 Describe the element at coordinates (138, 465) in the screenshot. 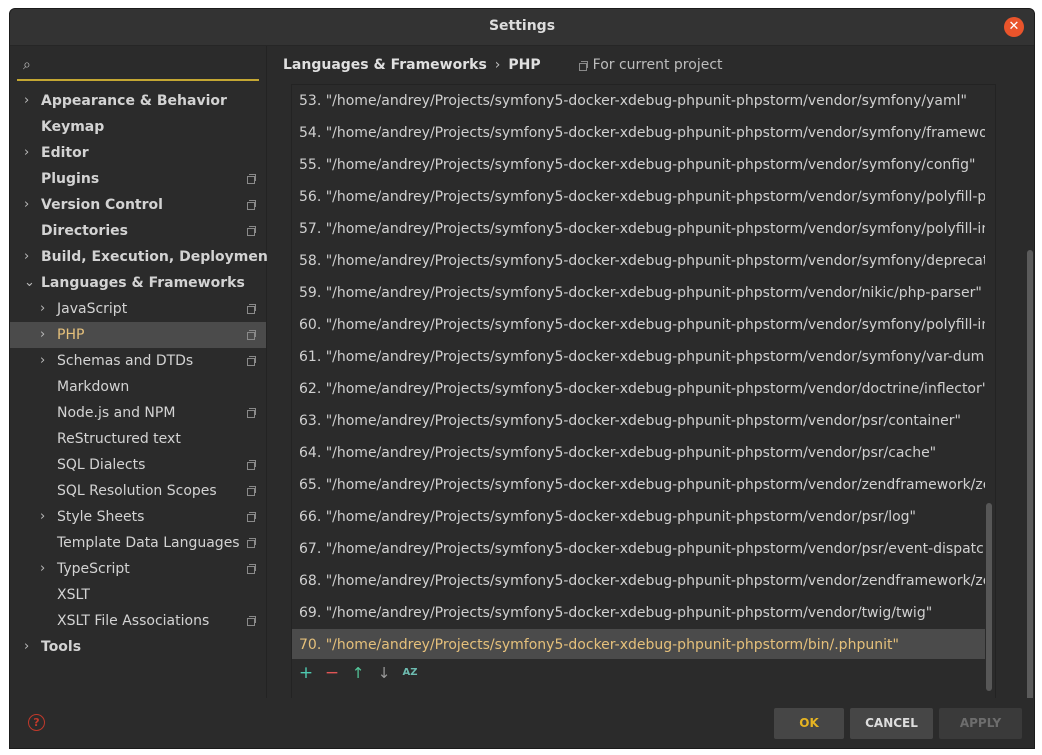

I see `sidebar-item: SQL Dialects` at that location.